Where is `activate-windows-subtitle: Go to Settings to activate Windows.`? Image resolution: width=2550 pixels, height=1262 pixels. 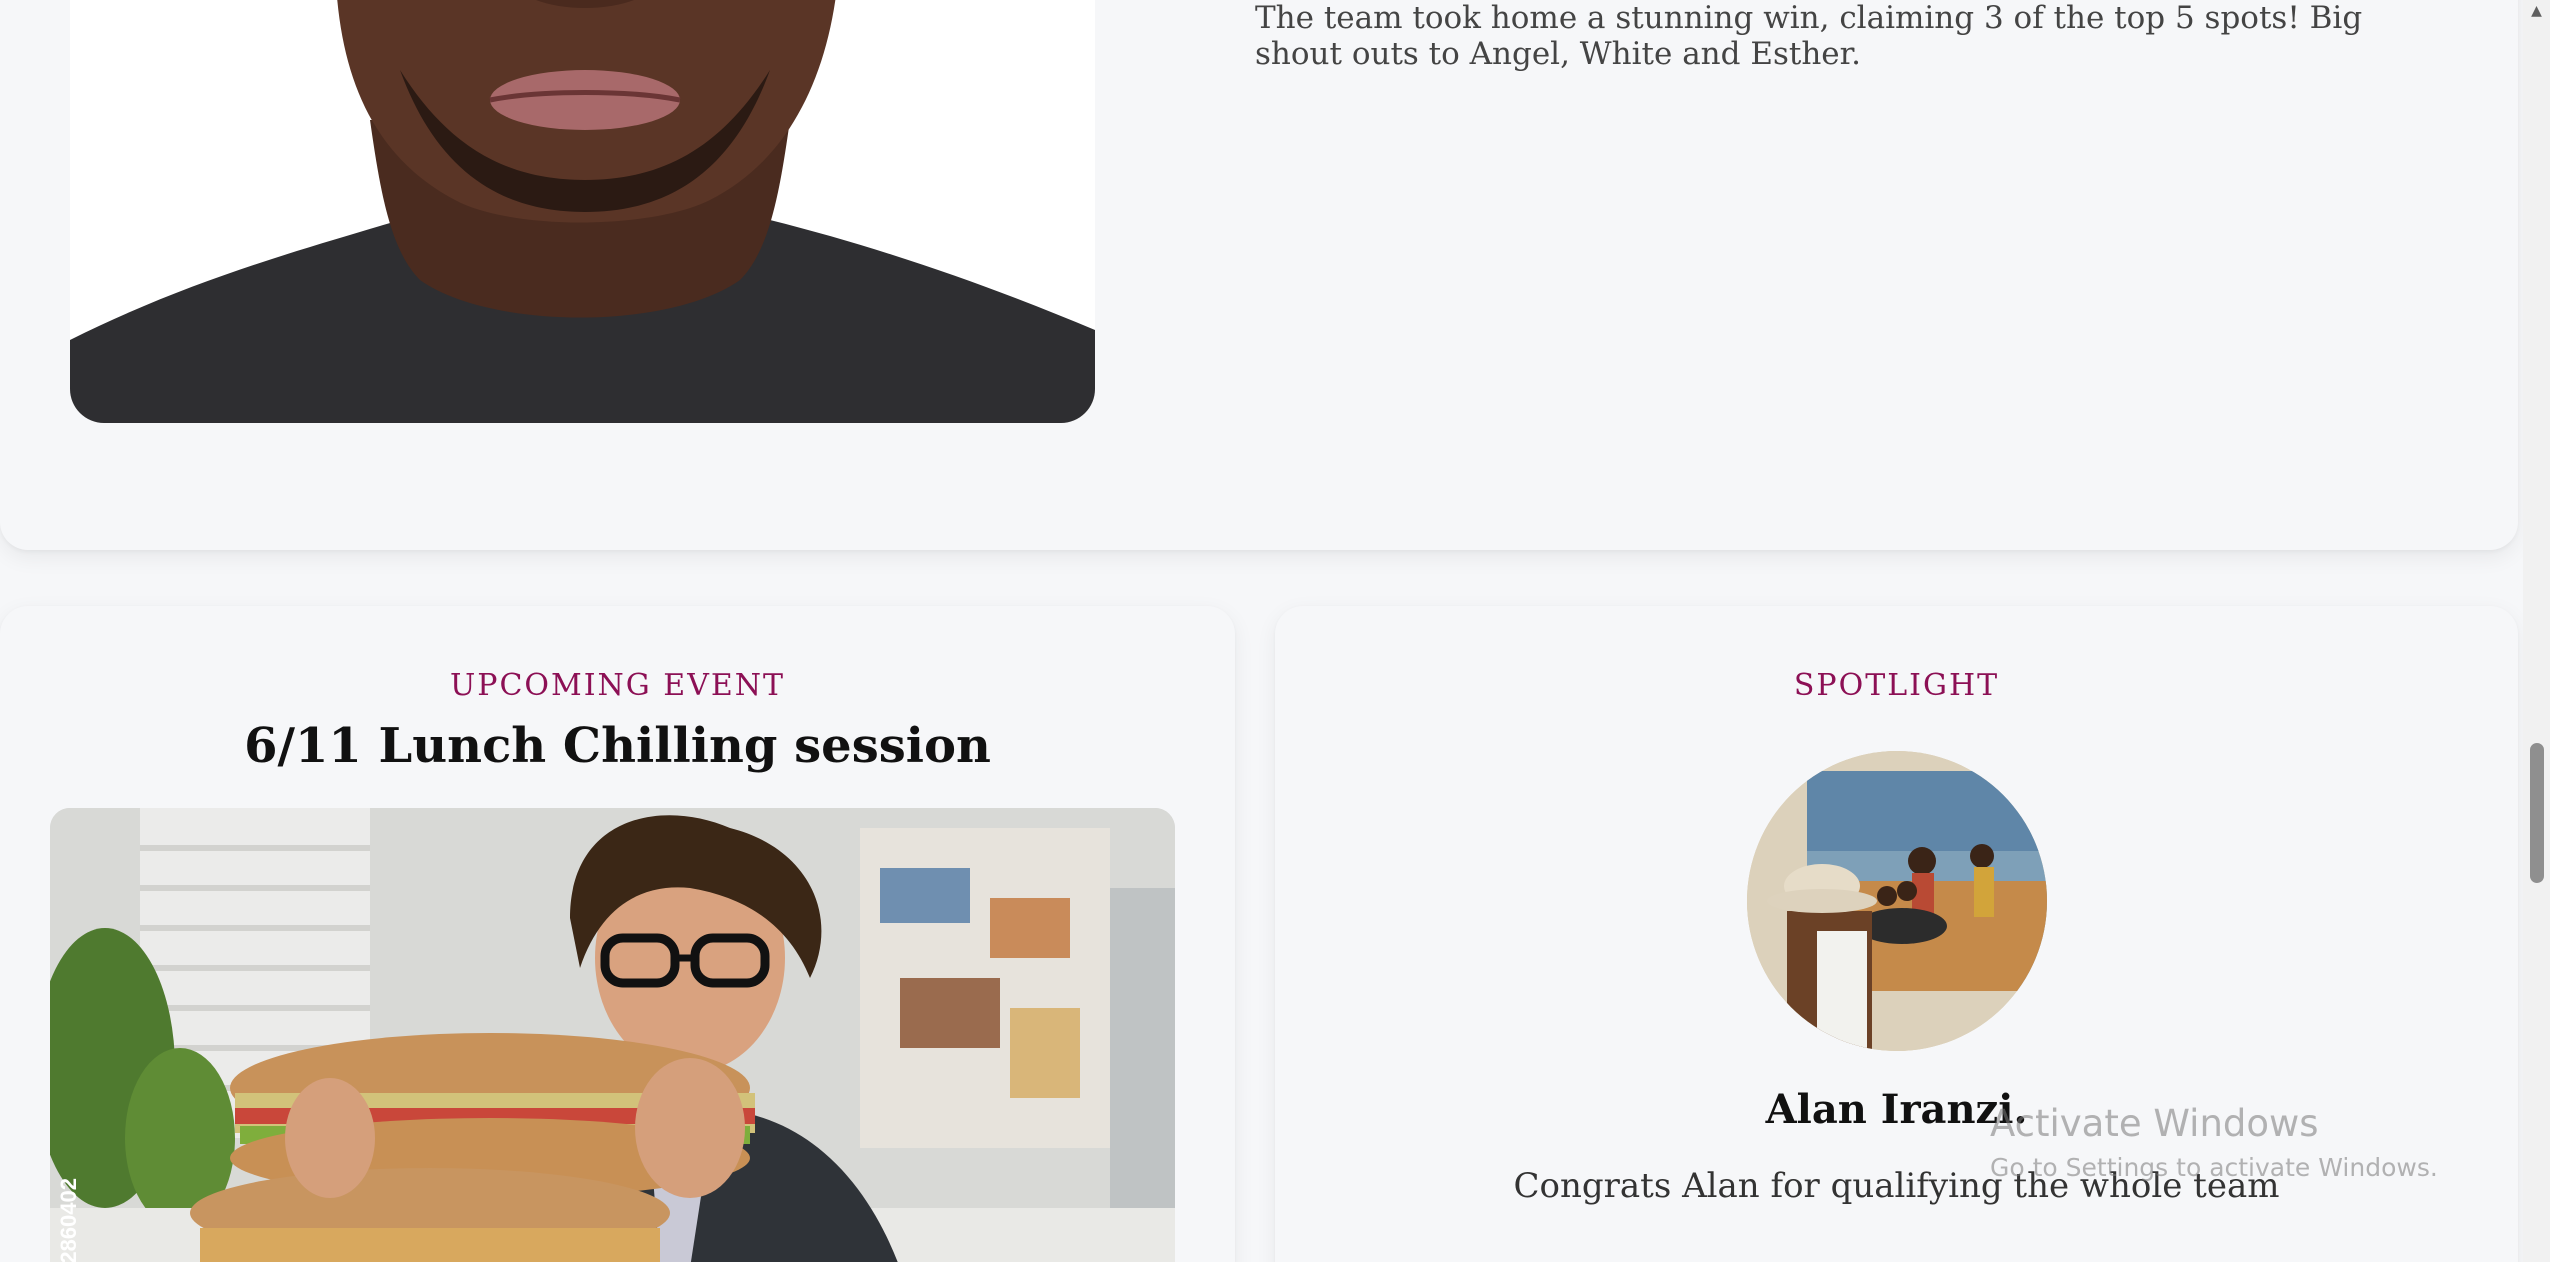
activate-windows-subtitle: Go to Settings to activate Windows. is located at coordinates (2214, 1167).